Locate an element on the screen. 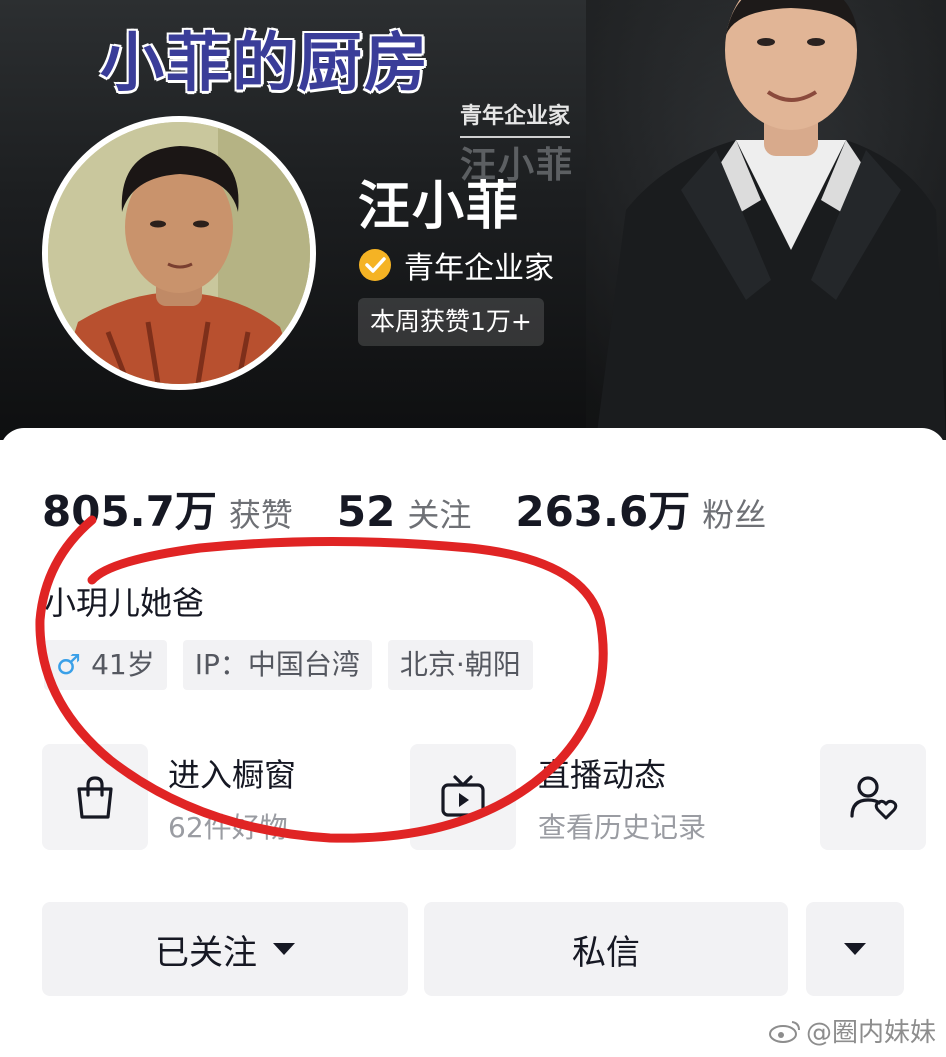  shopping-bag-icon is located at coordinates (95, 797).